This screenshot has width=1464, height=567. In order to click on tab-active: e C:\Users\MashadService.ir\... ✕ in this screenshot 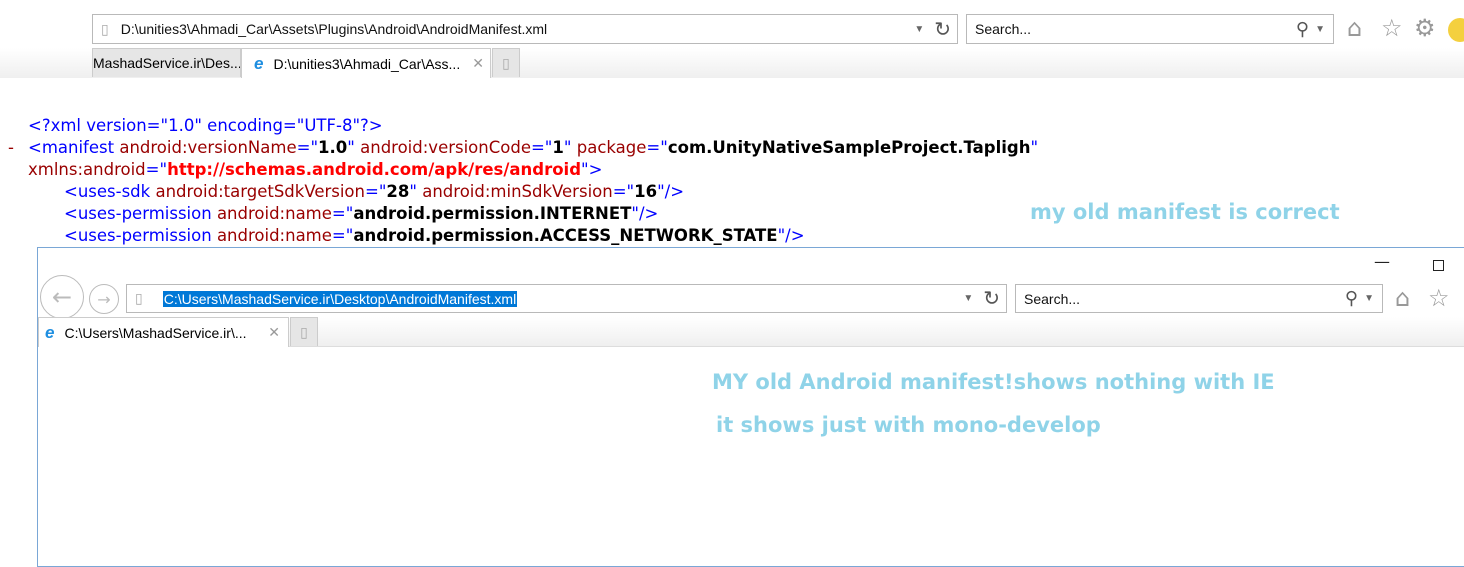, I will do `click(163, 332)`.